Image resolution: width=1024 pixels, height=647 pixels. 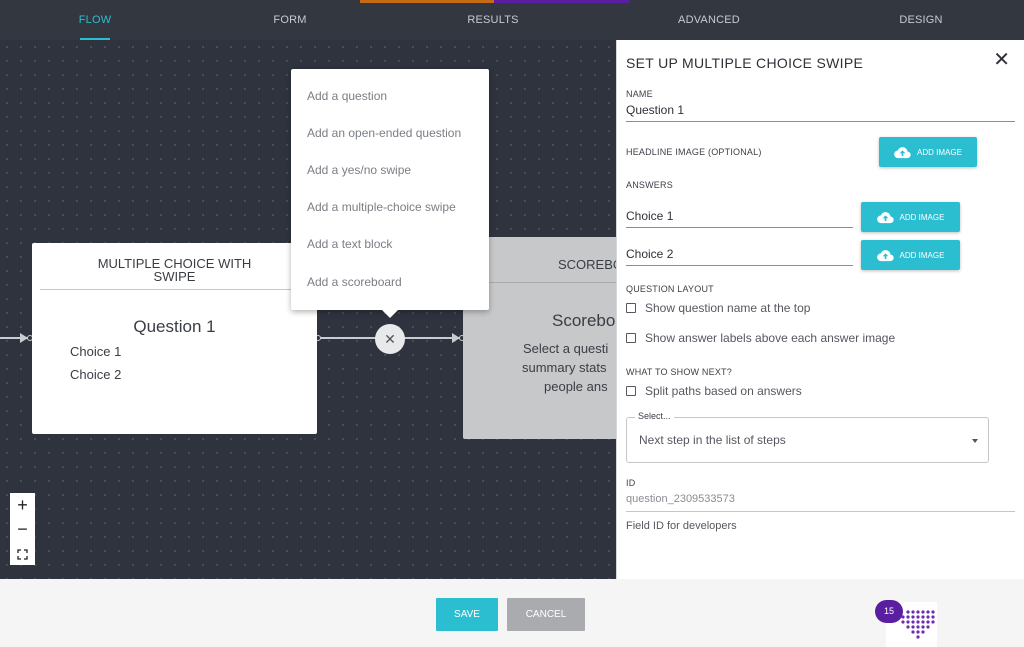 What do you see at coordinates (975, 441) in the screenshot?
I see `chevron-down-icon` at bounding box center [975, 441].